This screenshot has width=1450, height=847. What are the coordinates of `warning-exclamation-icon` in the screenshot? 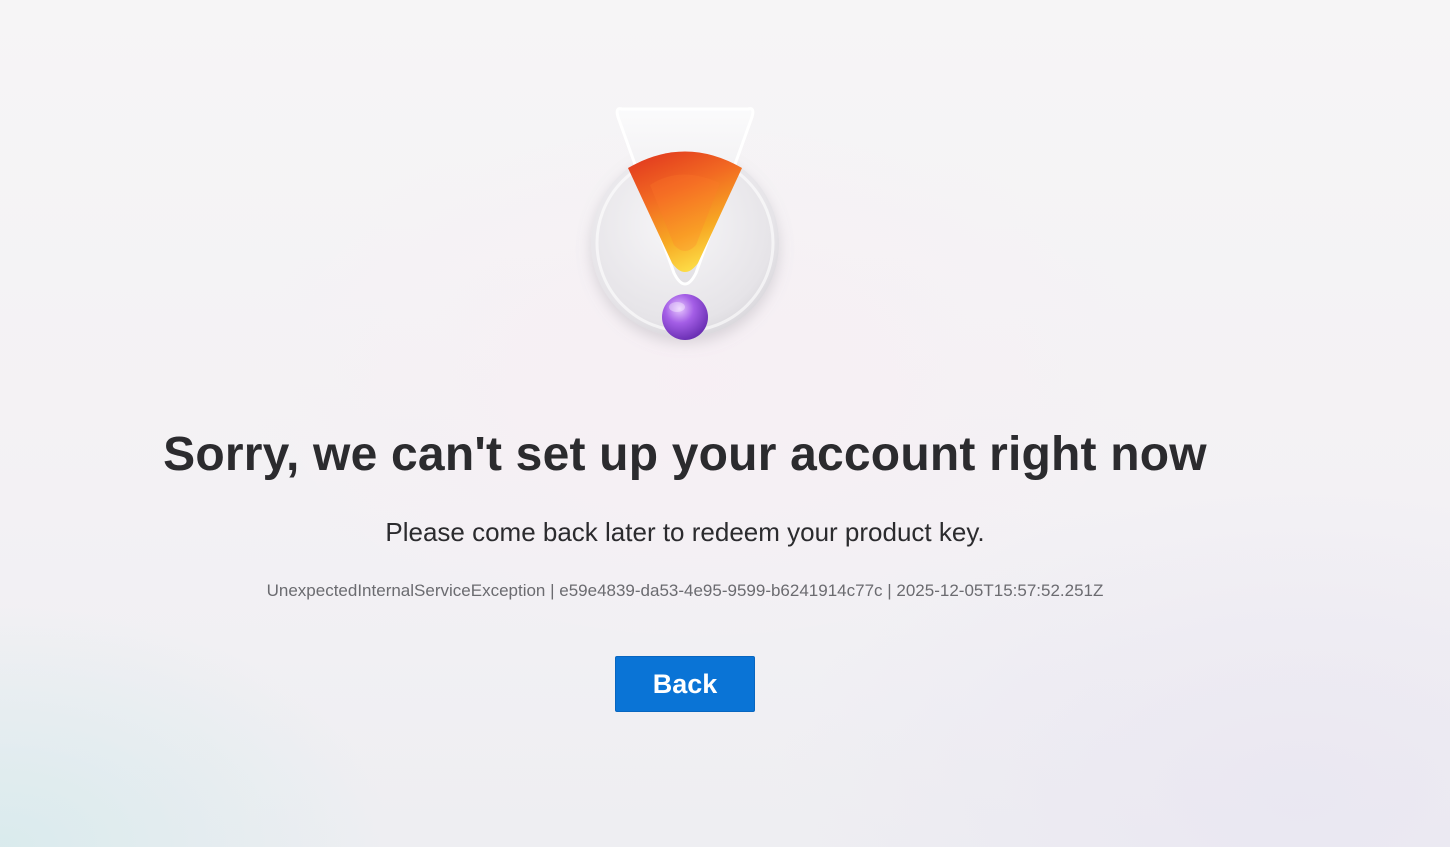 It's located at (685, 227).